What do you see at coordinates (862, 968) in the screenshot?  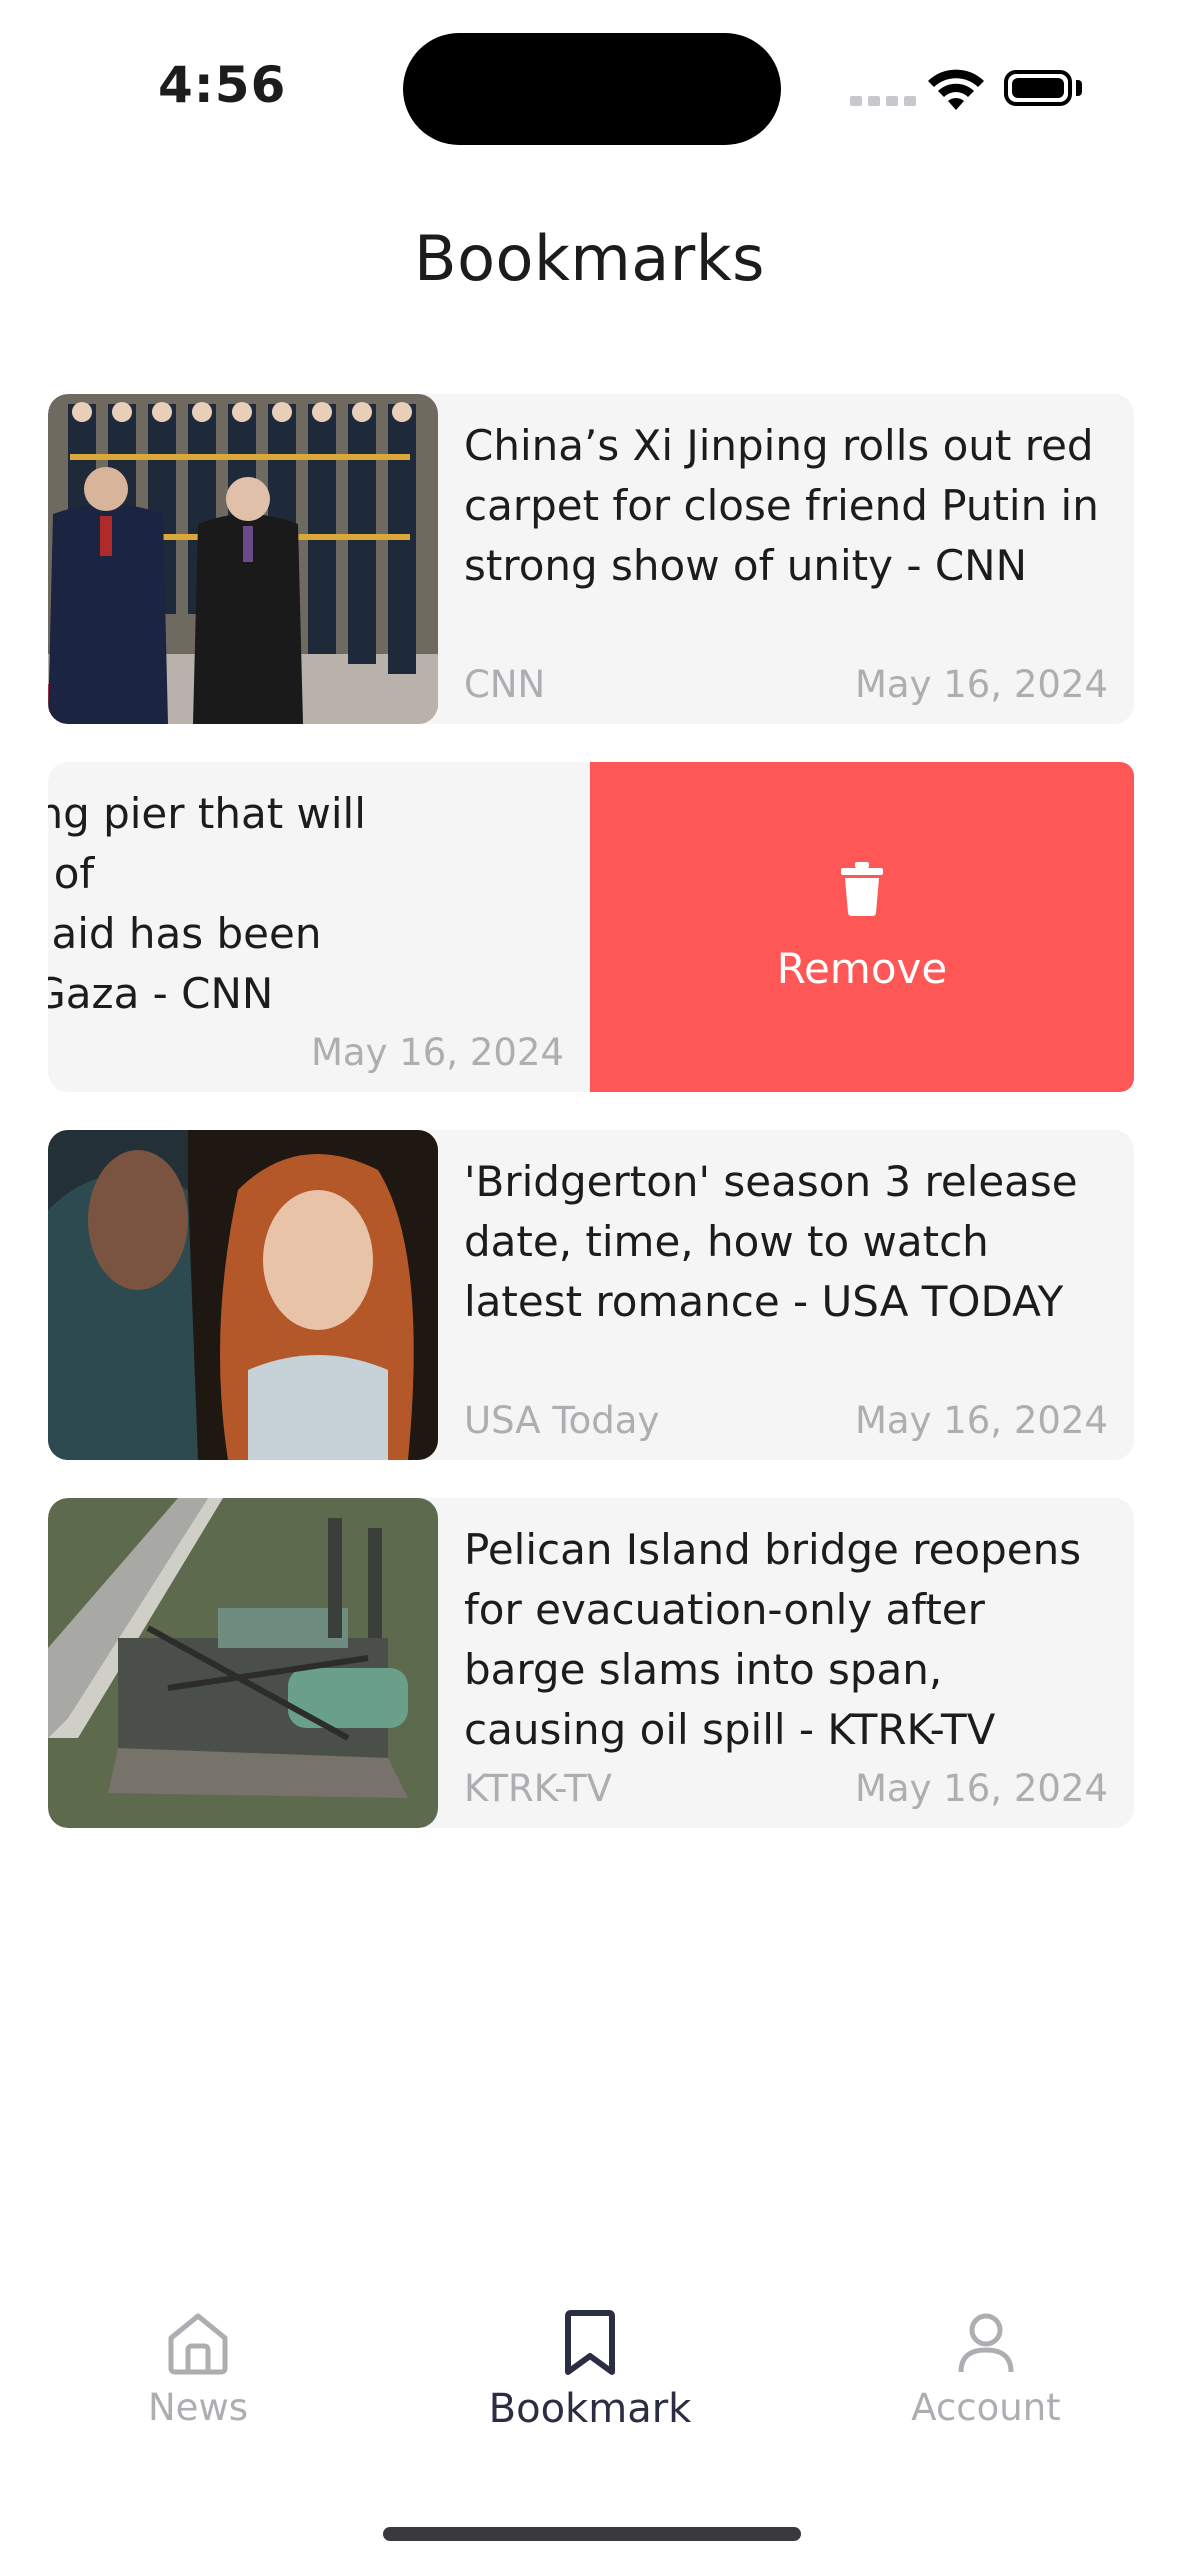 I see `remove-label: Remove` at bounding box center [862, 968].